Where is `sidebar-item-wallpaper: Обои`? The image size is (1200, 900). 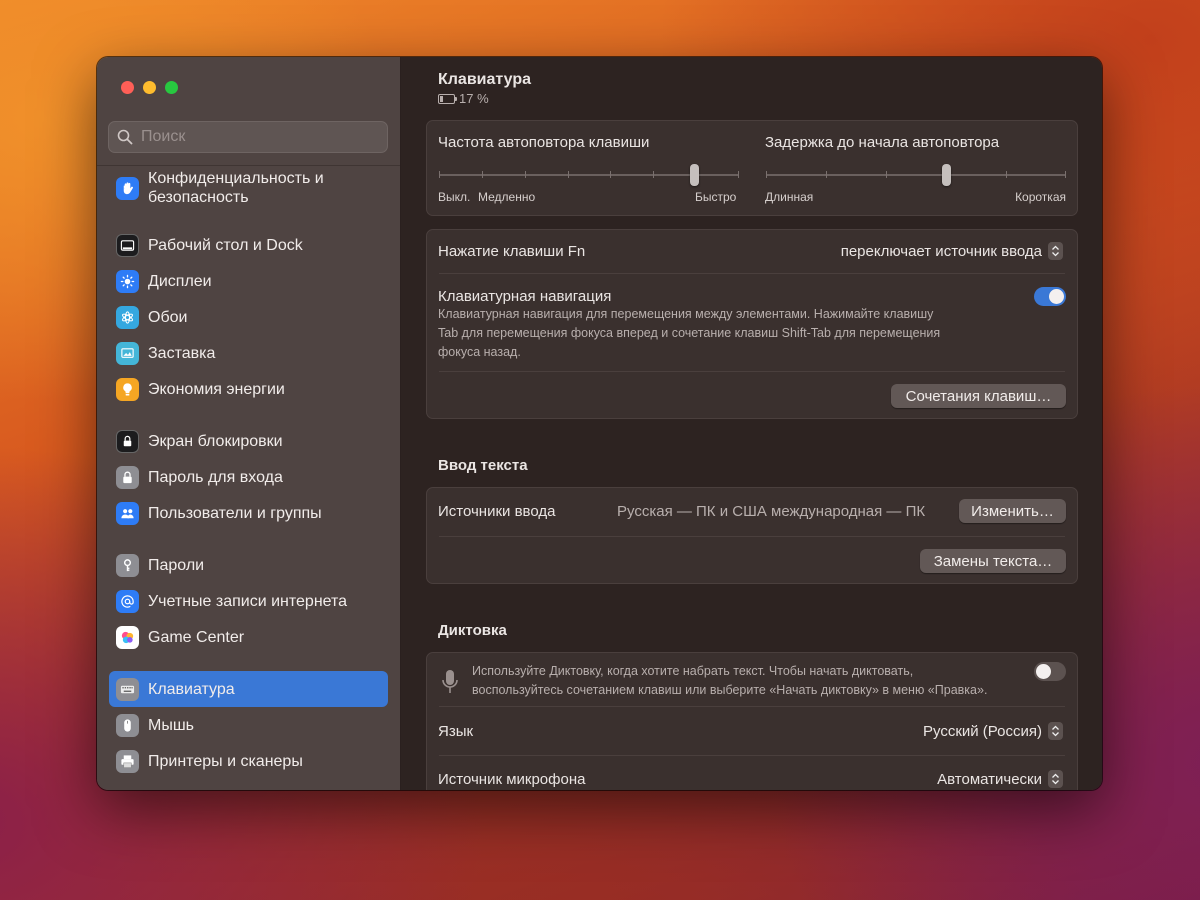 sidebar-item-wallpaper: Обои is located at coordinates (248, 317).